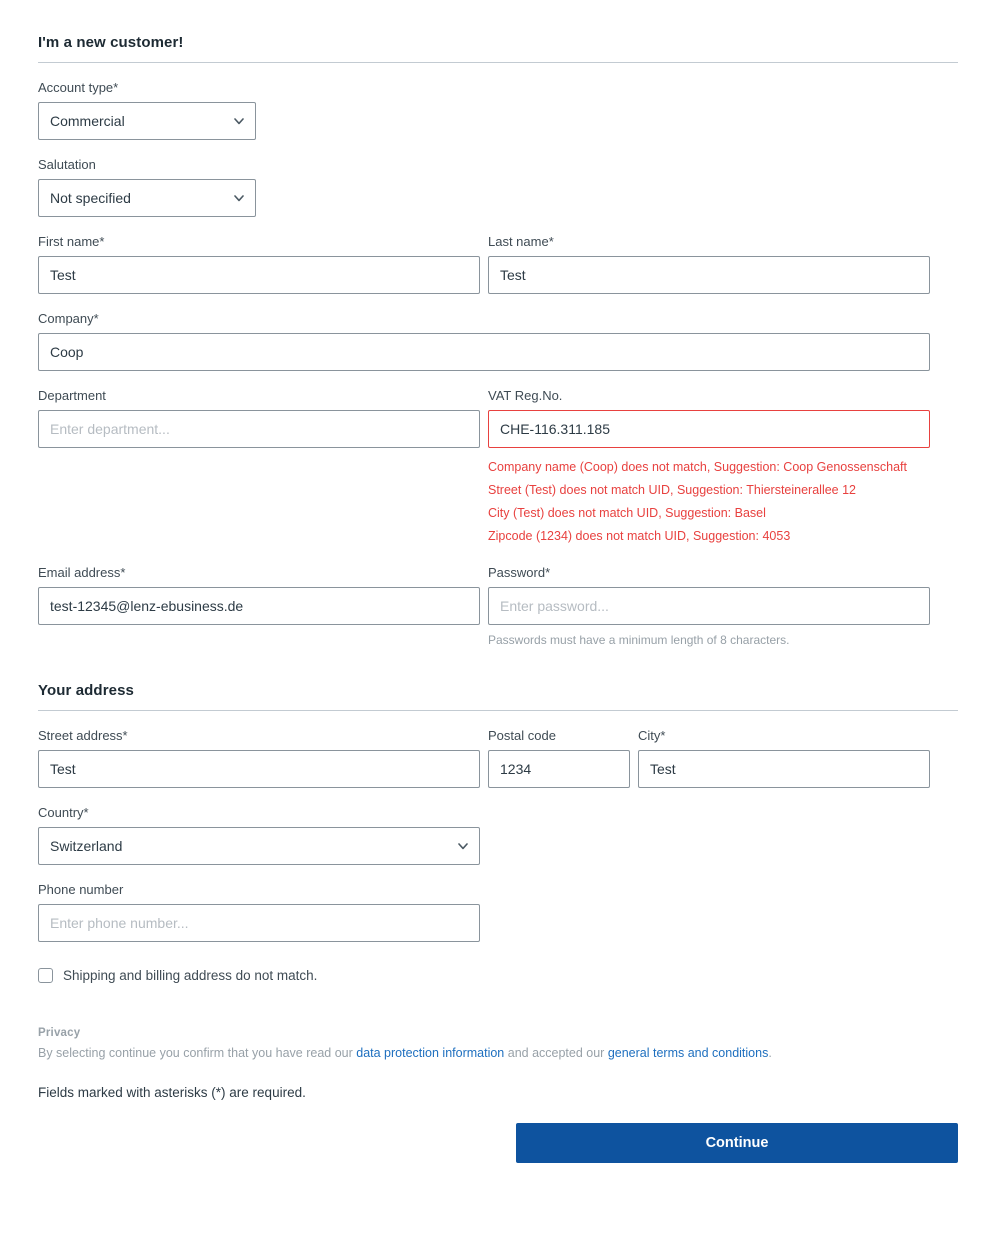 Image resolution: width=996 pixels, height=1251 pixels. I want to click on email-field: Email address*, so click(259, 606).